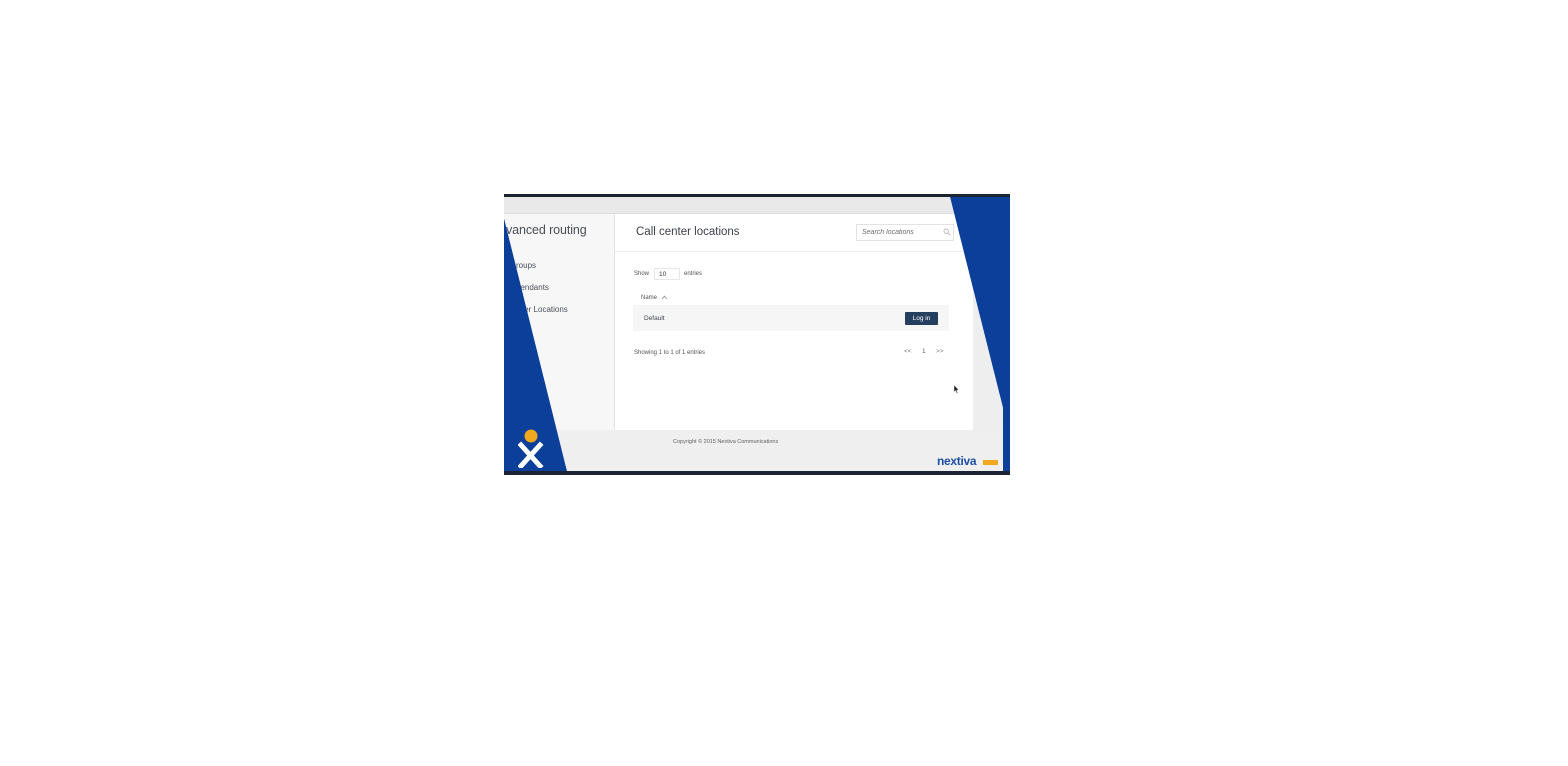  Describe the element at coordinates (526, 265) in the screenshot. I see `sidebar-item-groups: roups` at that location.